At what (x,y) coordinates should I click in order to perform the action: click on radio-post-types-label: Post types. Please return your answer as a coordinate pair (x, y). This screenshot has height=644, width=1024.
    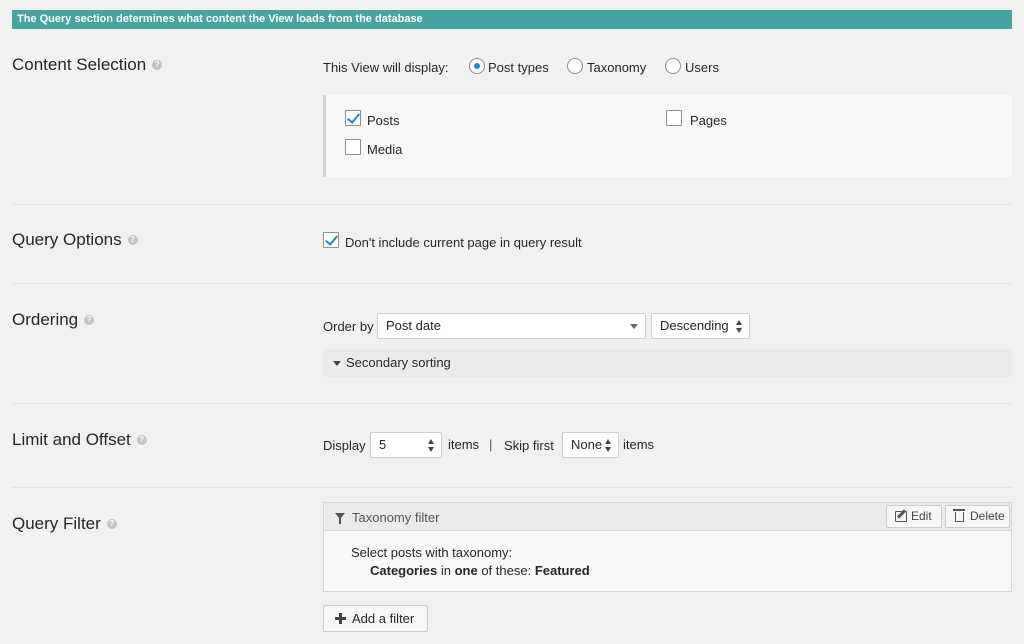
    Looking at the image, I should click on (518, 67).